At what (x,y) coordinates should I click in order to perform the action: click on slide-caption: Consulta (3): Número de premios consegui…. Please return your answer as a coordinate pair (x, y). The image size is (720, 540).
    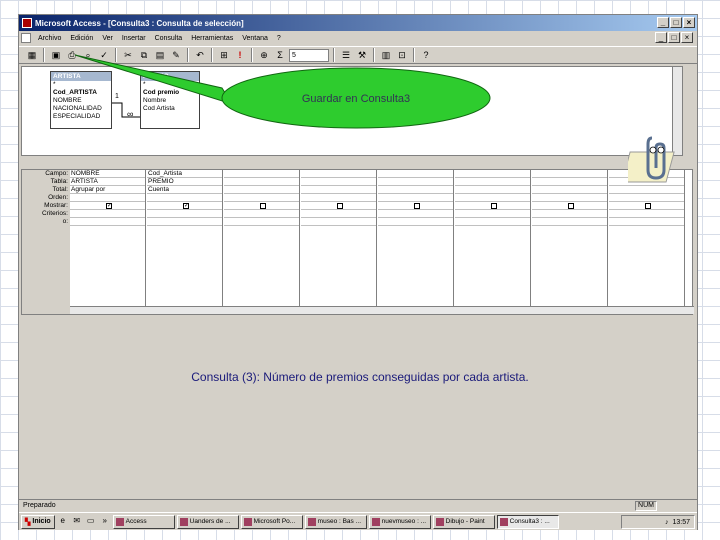
    Looking at the image, I should click on (360, 377).